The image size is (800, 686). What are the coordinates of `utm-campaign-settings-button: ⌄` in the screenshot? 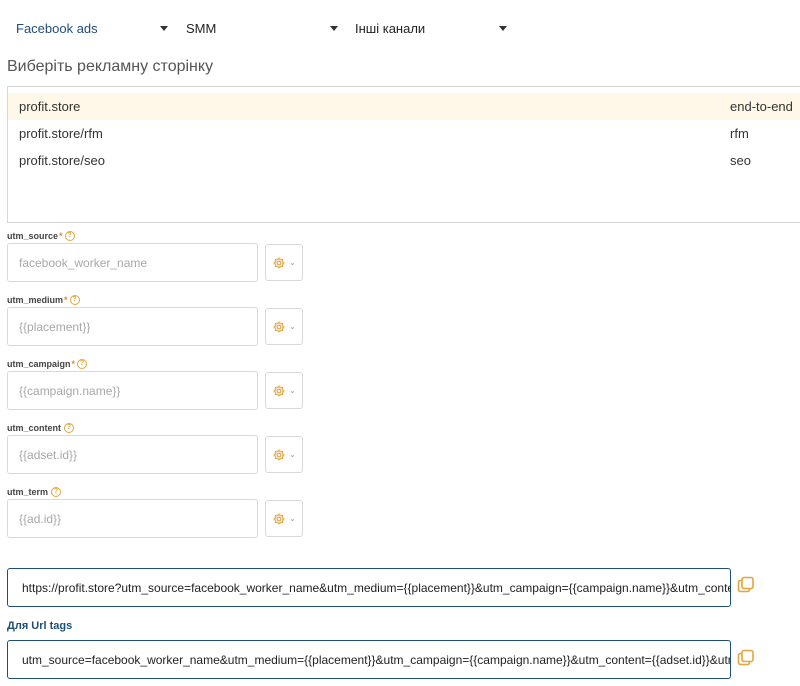 It's located at (284, 390).